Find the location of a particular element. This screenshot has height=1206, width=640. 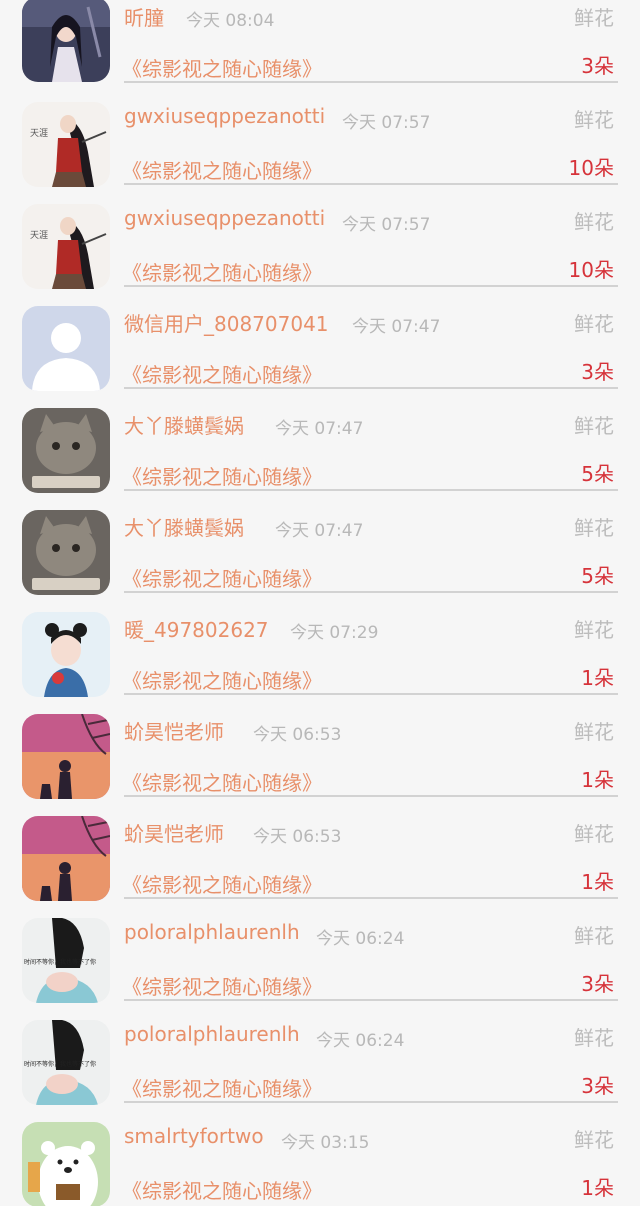

list-item: 暖_497802627 今天 07:29 鲜花 《综影视之随心随缘》 1朵 is located at coordinates (320, 663).